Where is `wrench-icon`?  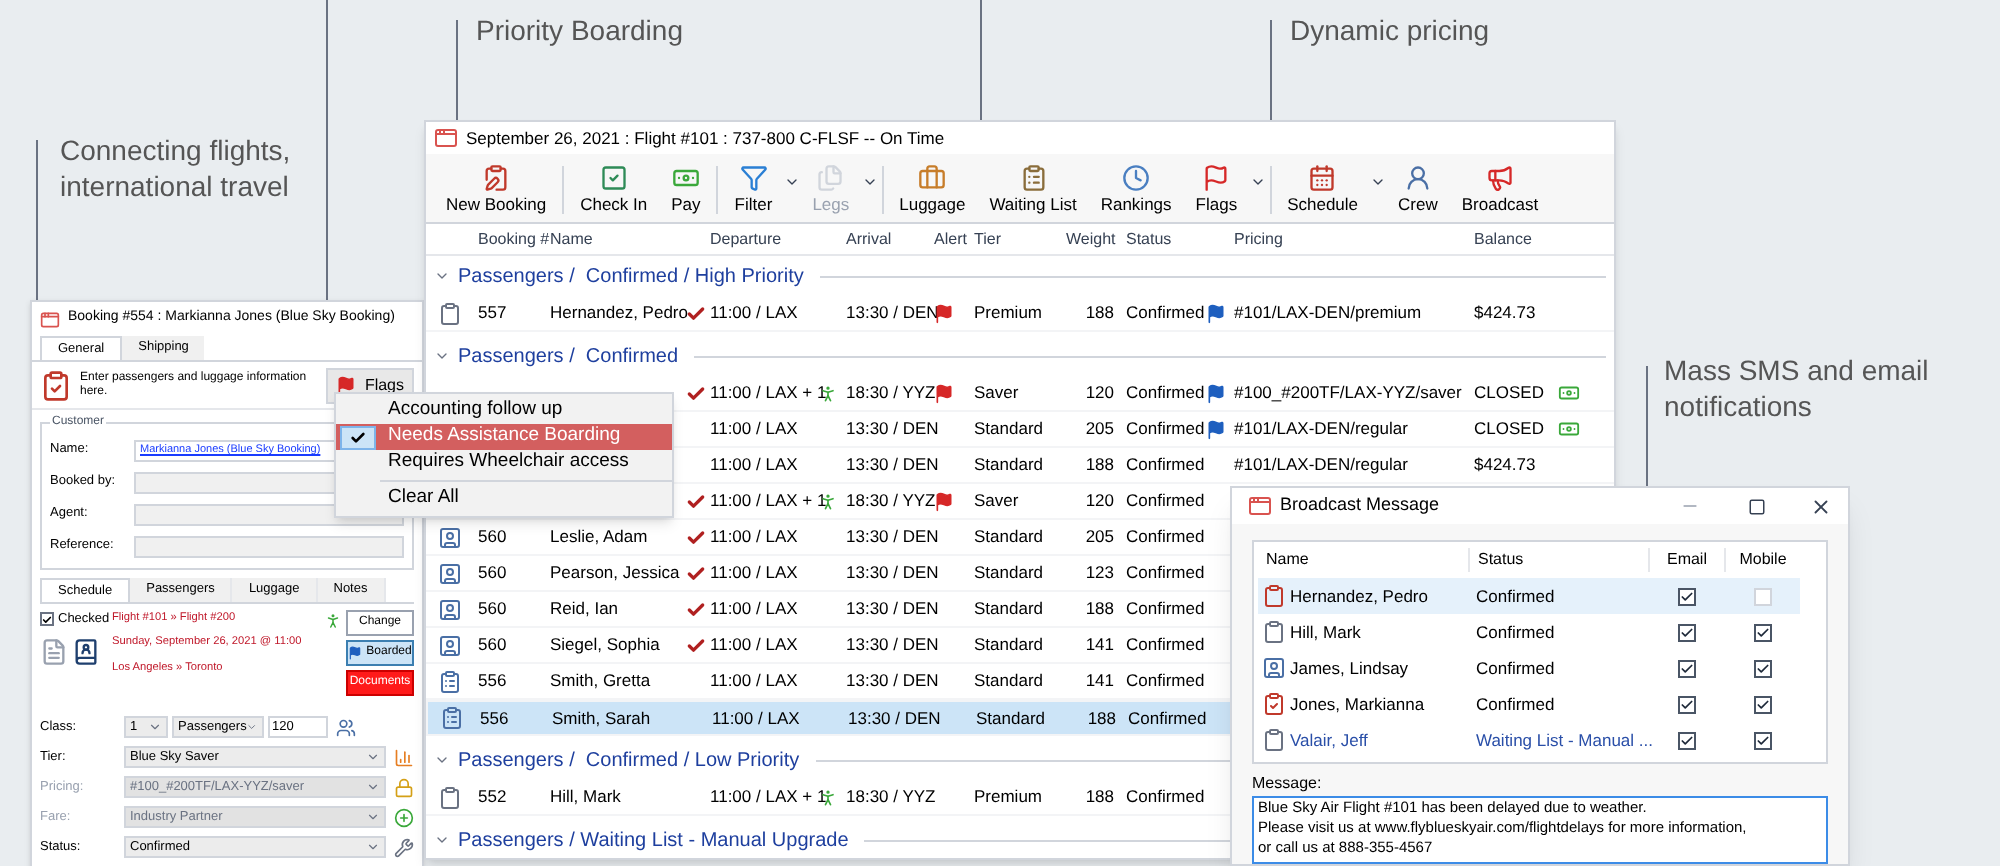 wrench-icon is located at coordinates (404, 847).